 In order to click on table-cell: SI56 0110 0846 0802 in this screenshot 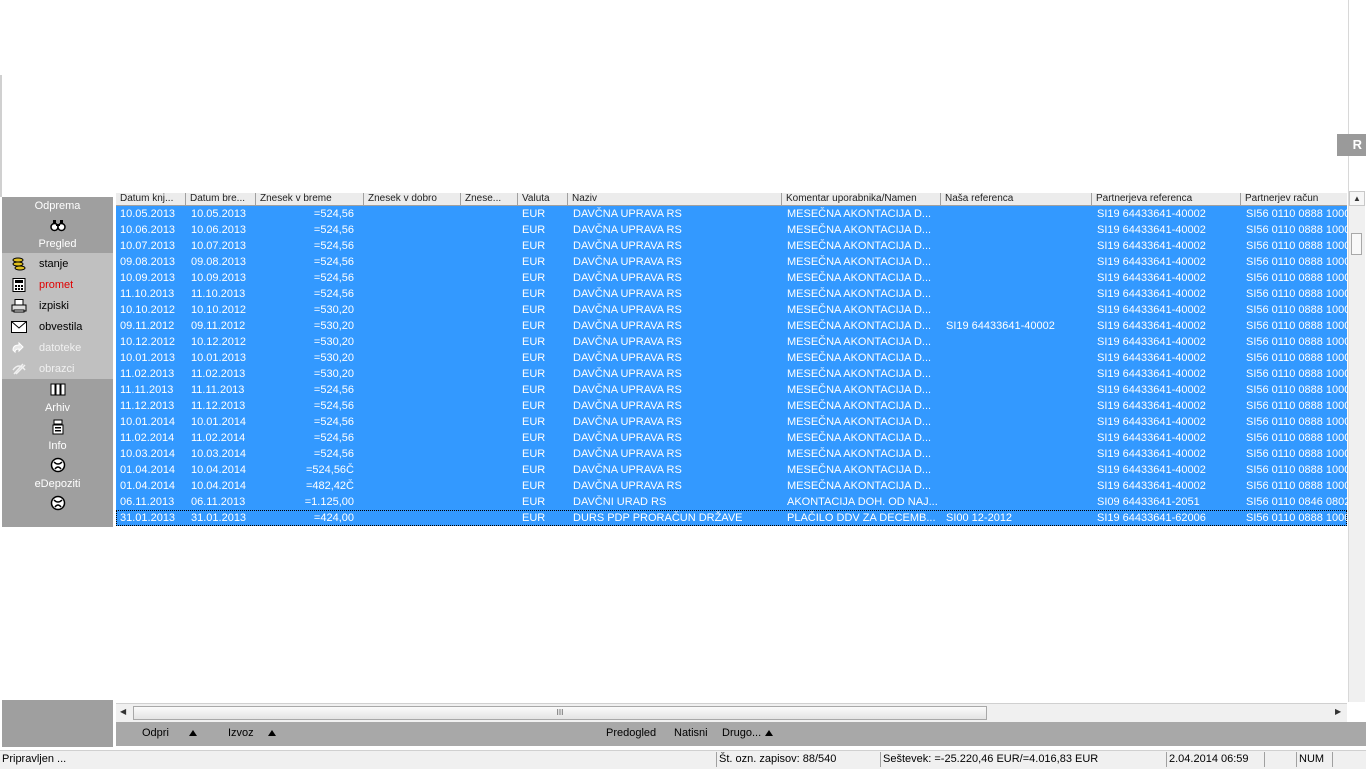, I will do `click(1296, 502)`.